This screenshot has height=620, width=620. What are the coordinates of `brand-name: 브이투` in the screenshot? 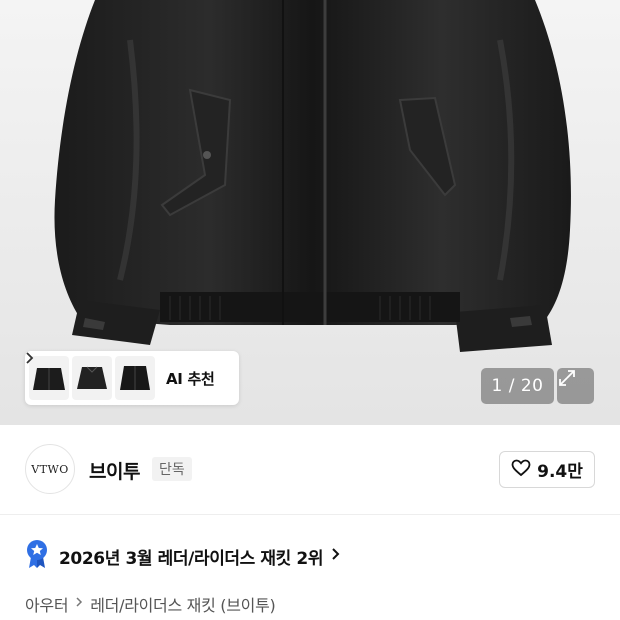 It's located at (114, 470).